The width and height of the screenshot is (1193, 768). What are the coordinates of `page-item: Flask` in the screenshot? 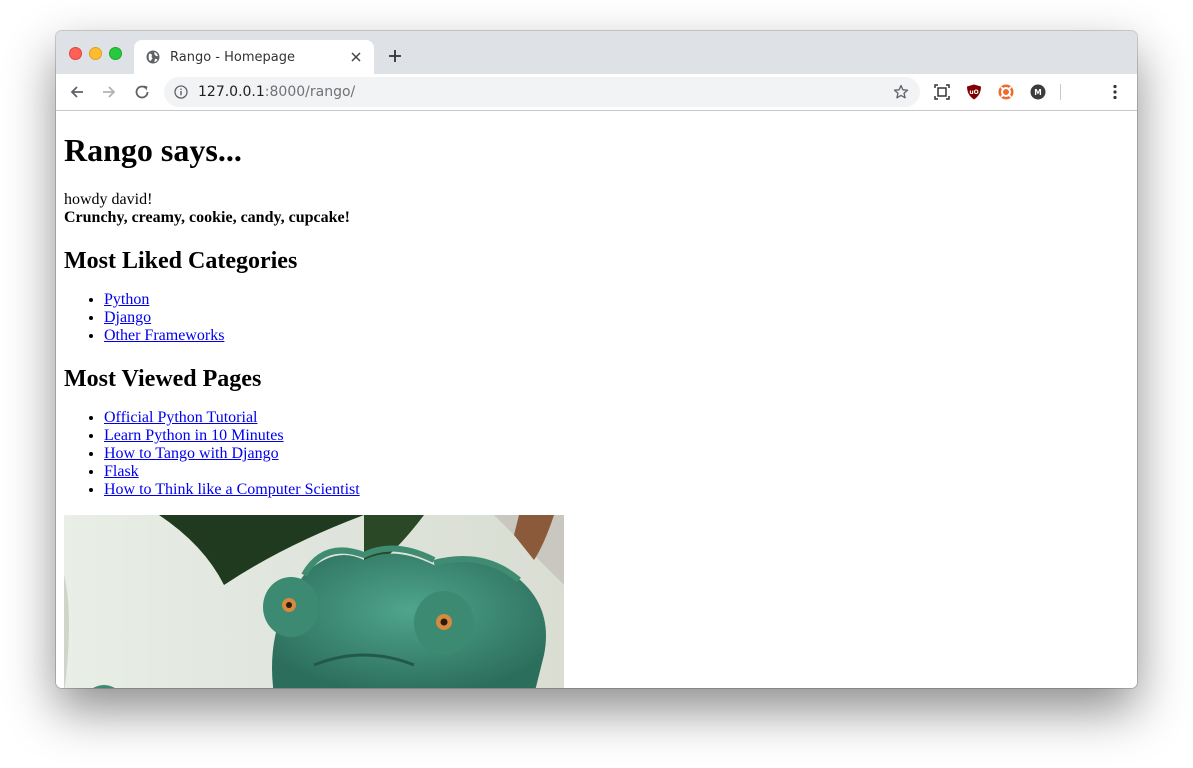 It's located at (616, 472).